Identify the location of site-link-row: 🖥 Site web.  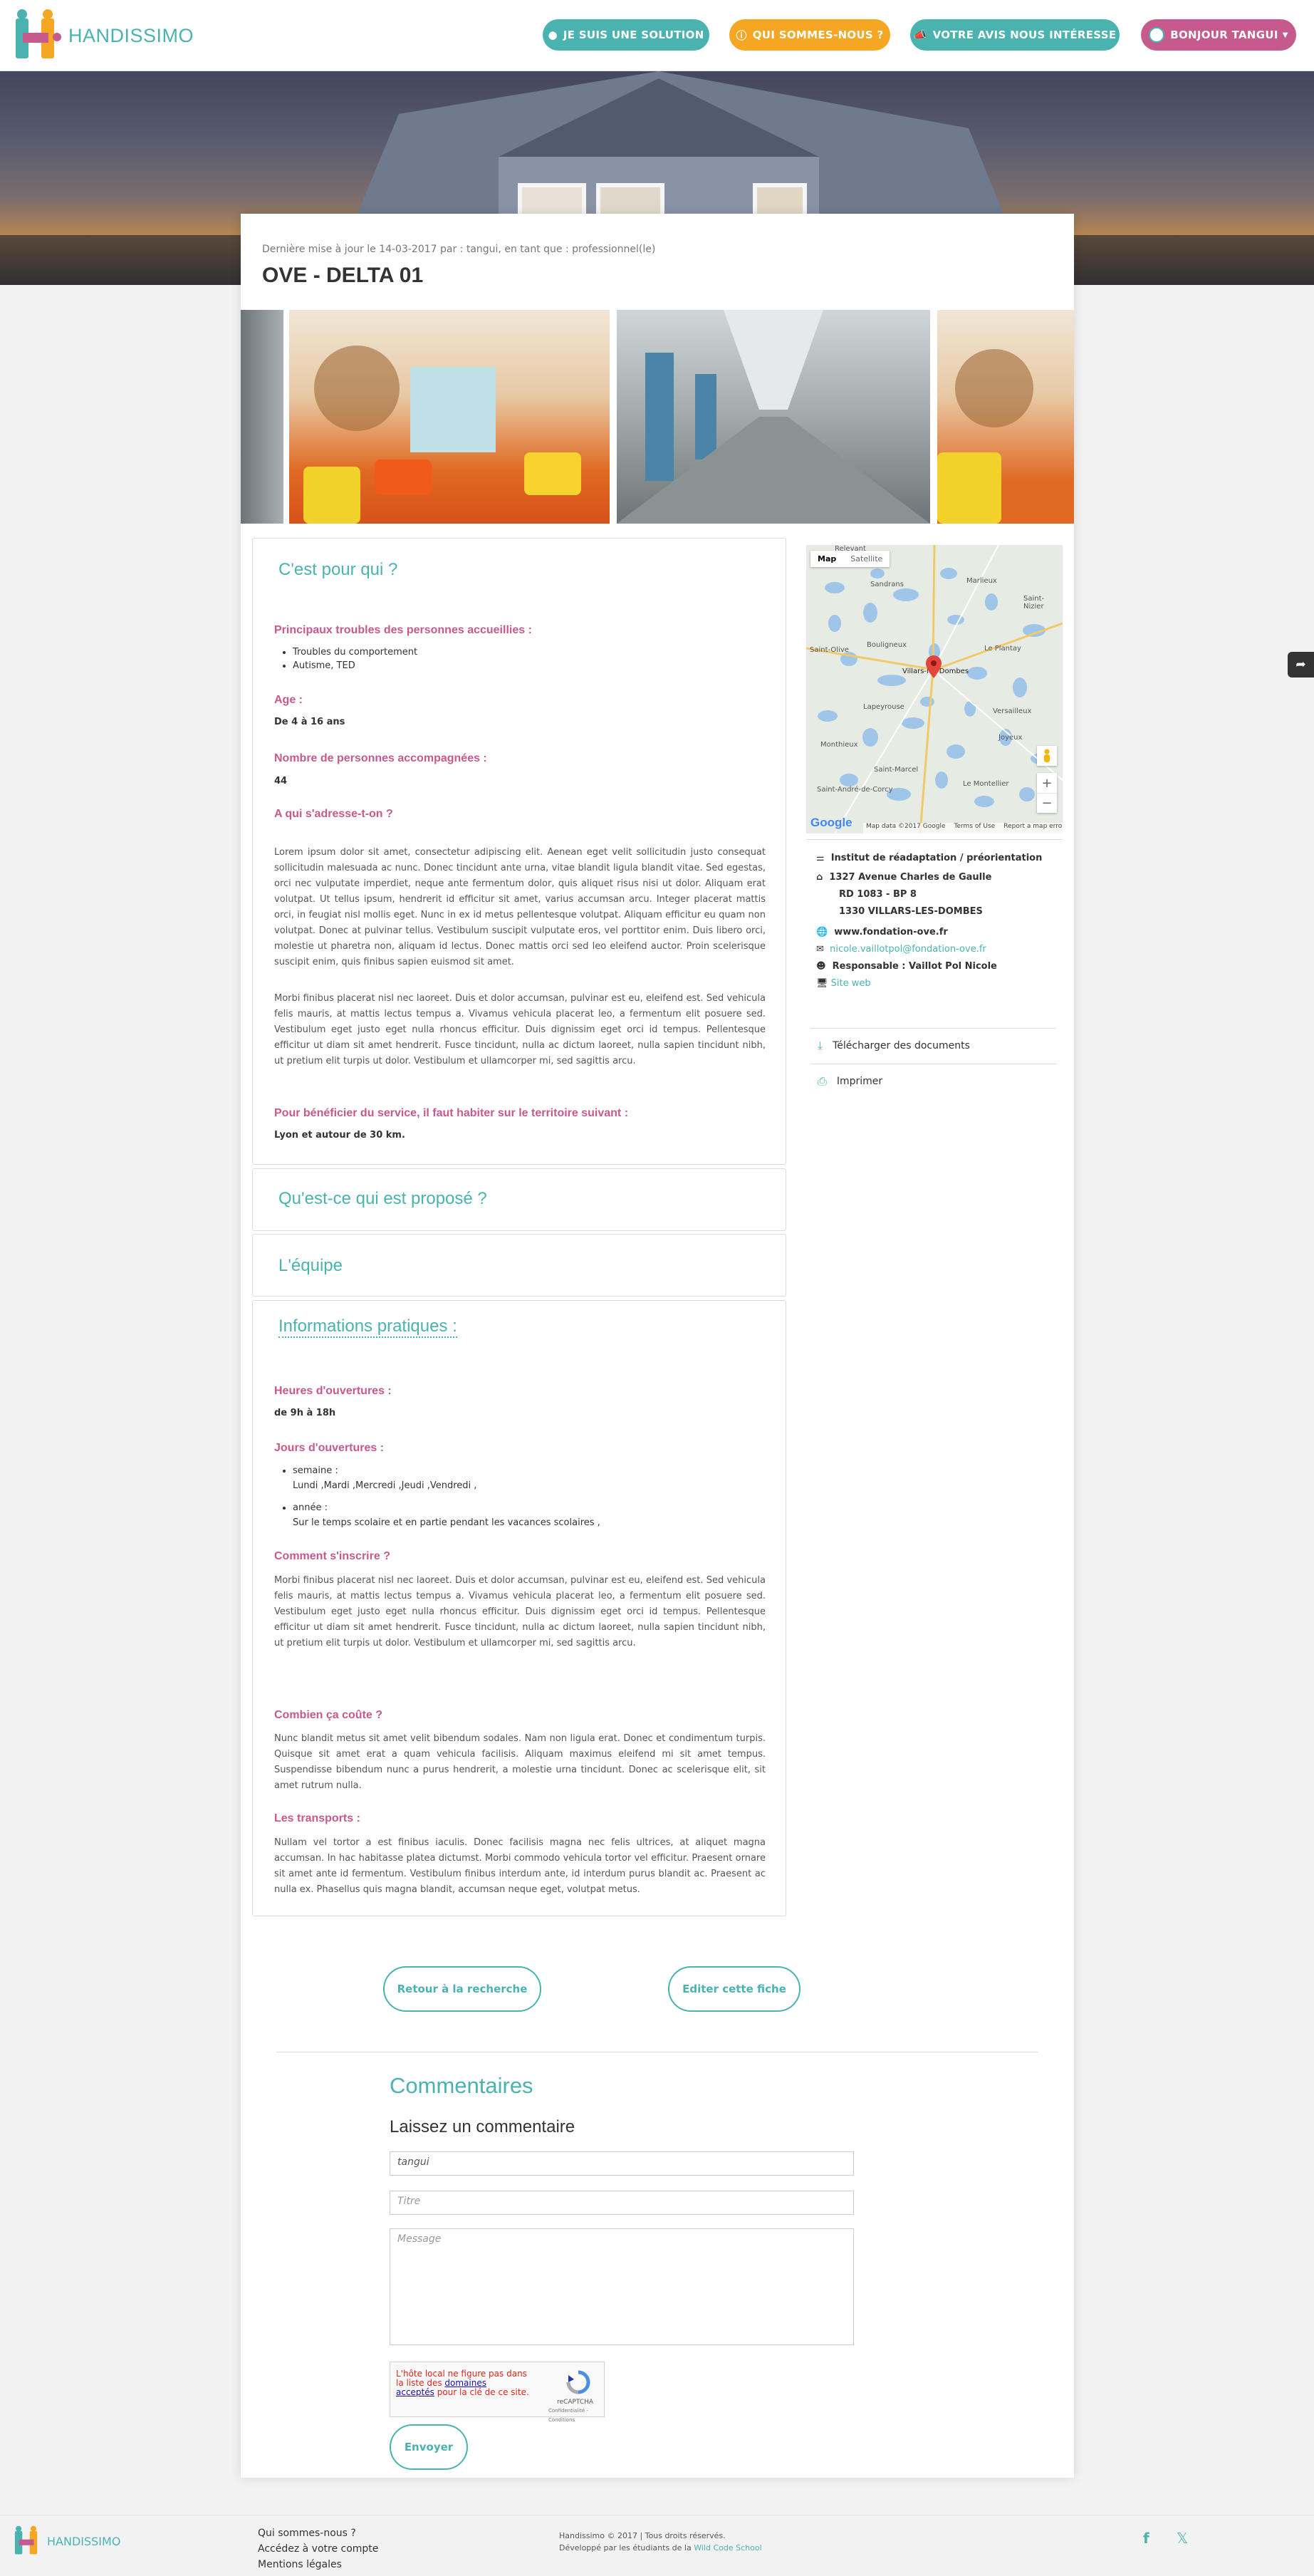
(843, 983).